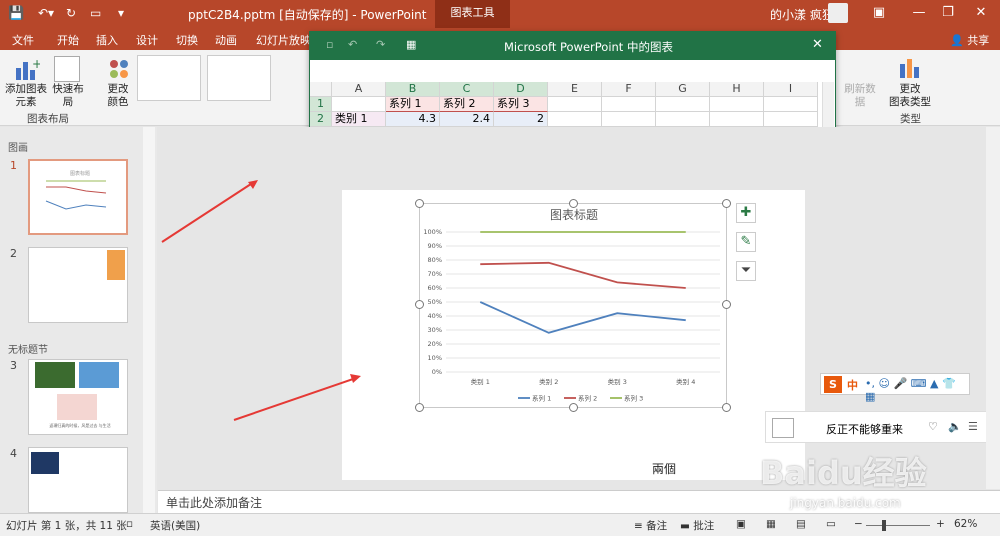  What do you see at coordinates (683, 89) in the screenshot?
I see `column-header: G` at bounding box center [683, 89].